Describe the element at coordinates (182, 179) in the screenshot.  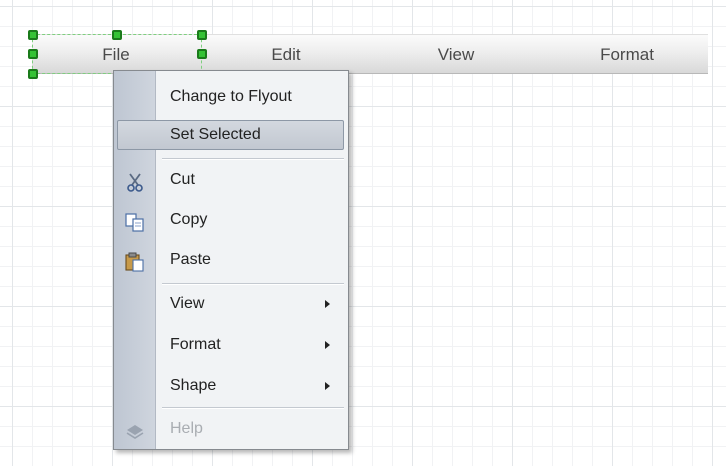
I see `menu-item-label: Cut` at that location.